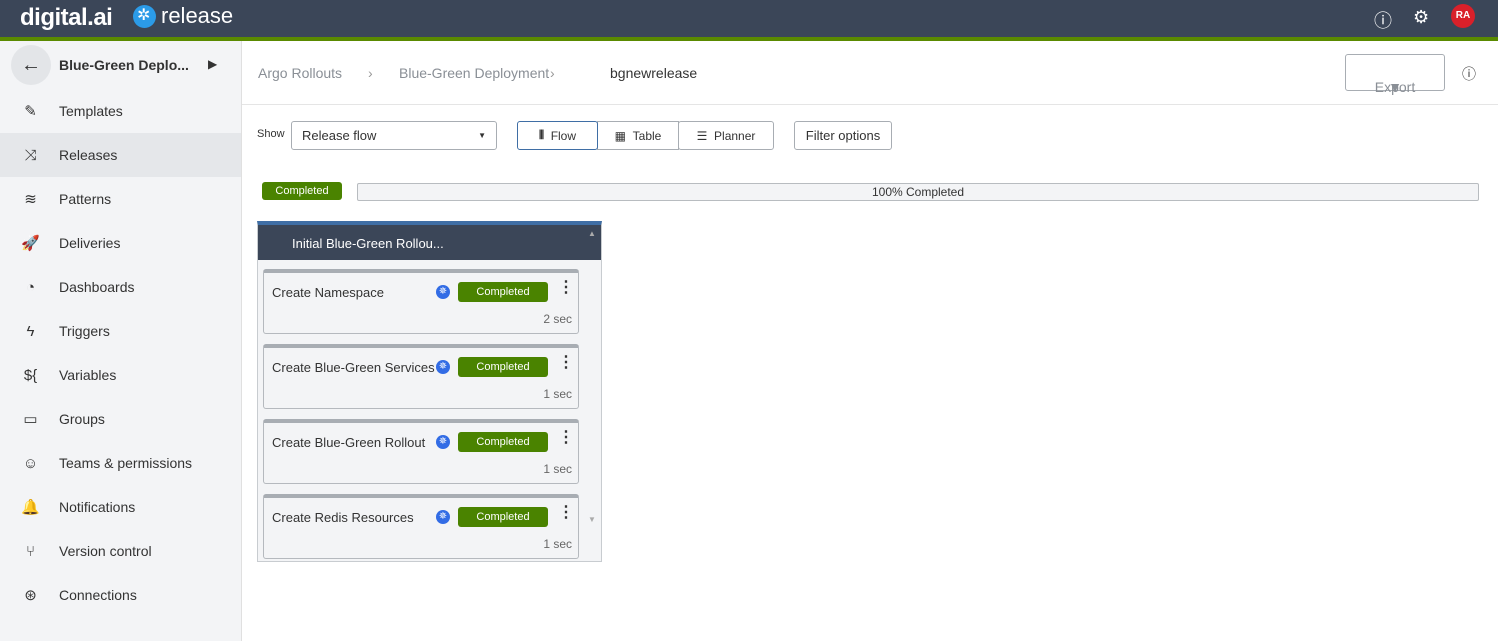 The height and width of the screenshot is (641, 1498). I want to click on expand-arrow-icon: ▶, so click(212, 64).